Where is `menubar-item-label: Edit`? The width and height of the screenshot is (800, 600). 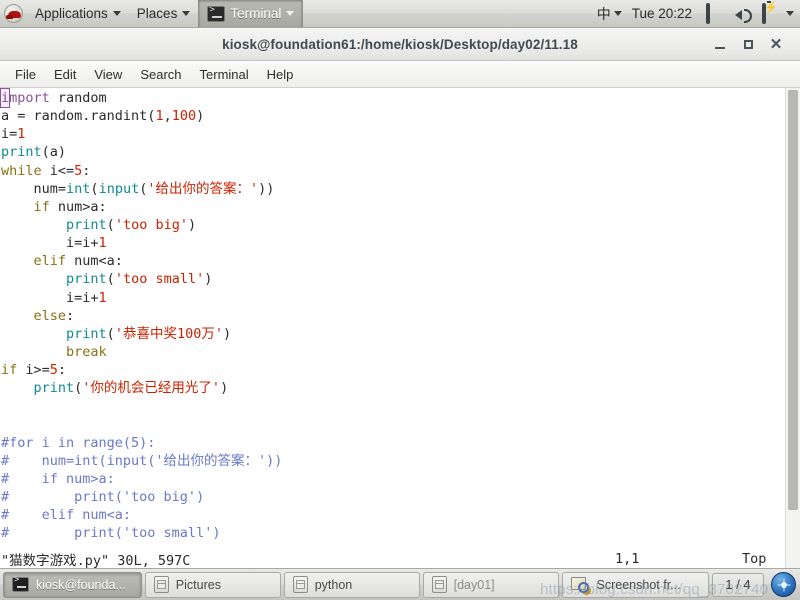 menubar-item-label: Edit is located at coordinates (65, 74).